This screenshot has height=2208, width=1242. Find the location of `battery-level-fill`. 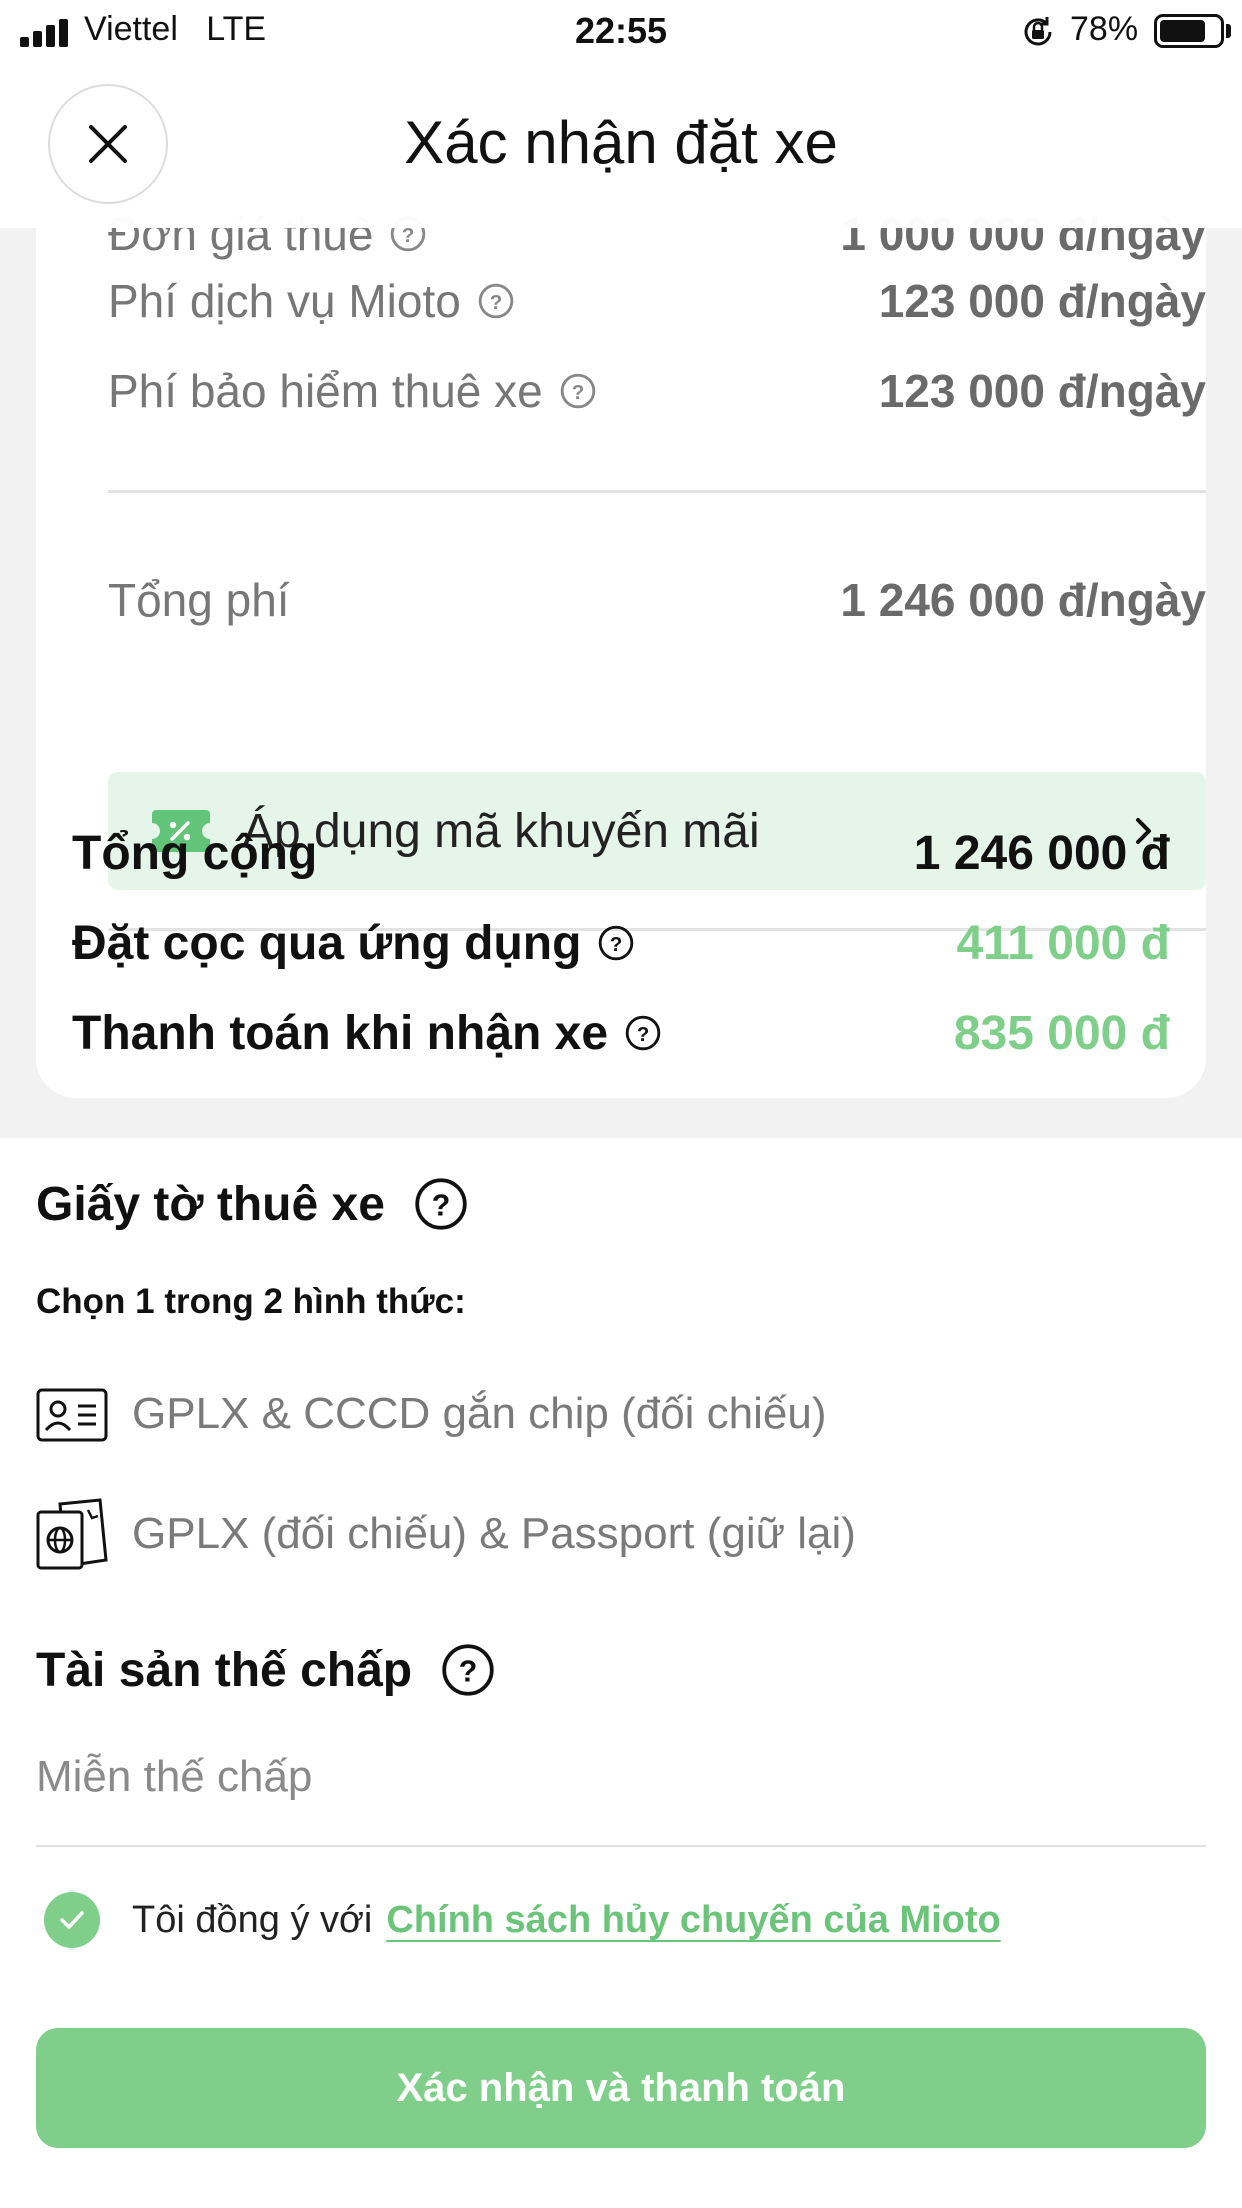

battery-level-fill is located at coordinates (1183, 31).